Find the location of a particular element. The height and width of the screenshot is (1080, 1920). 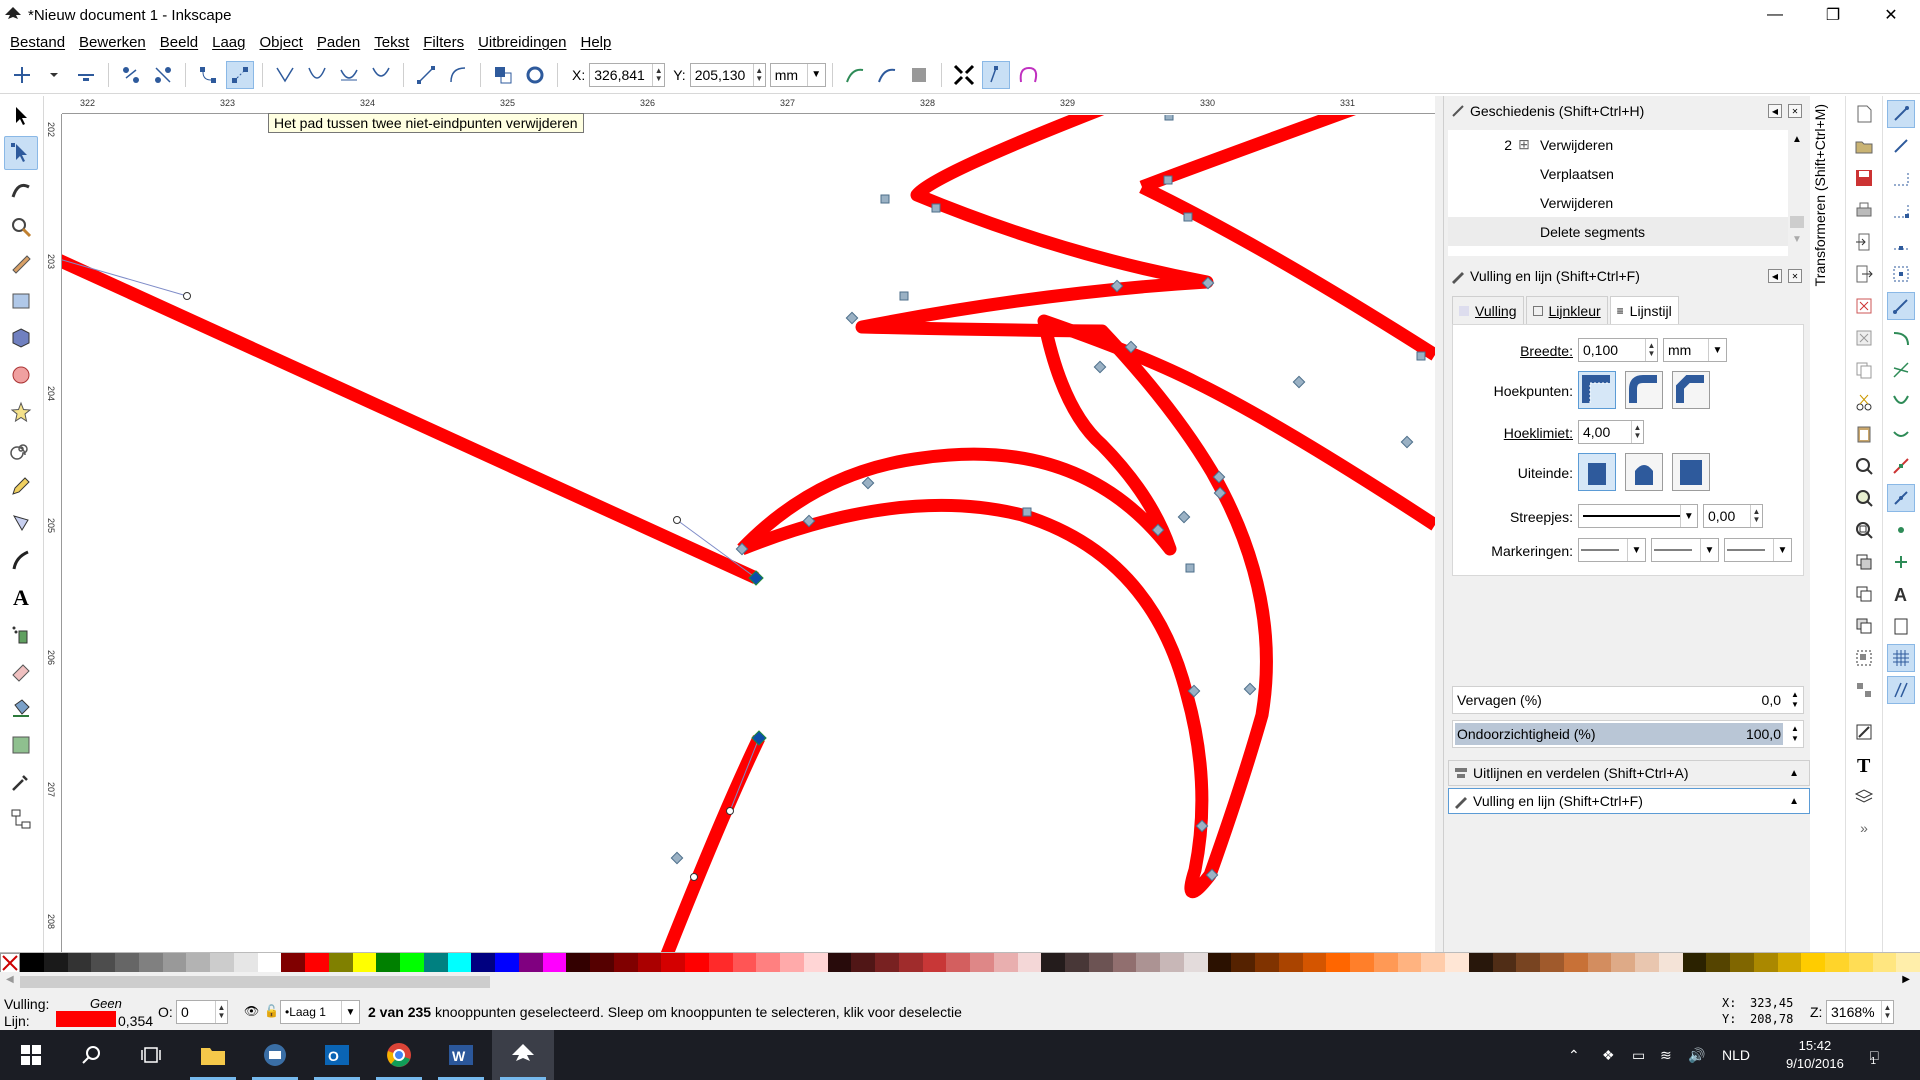

mask-edit-button is located at coordinates (919, 75).